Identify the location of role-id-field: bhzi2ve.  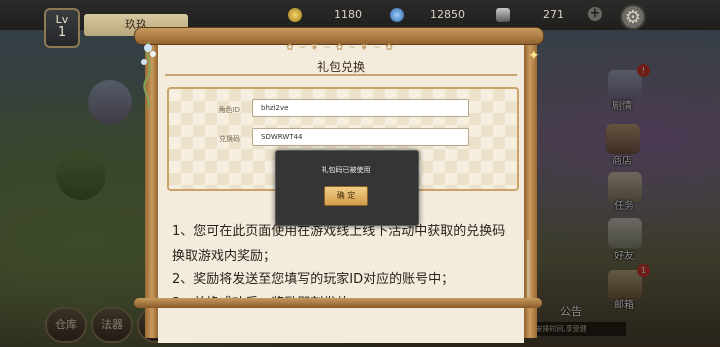
(360, 108).